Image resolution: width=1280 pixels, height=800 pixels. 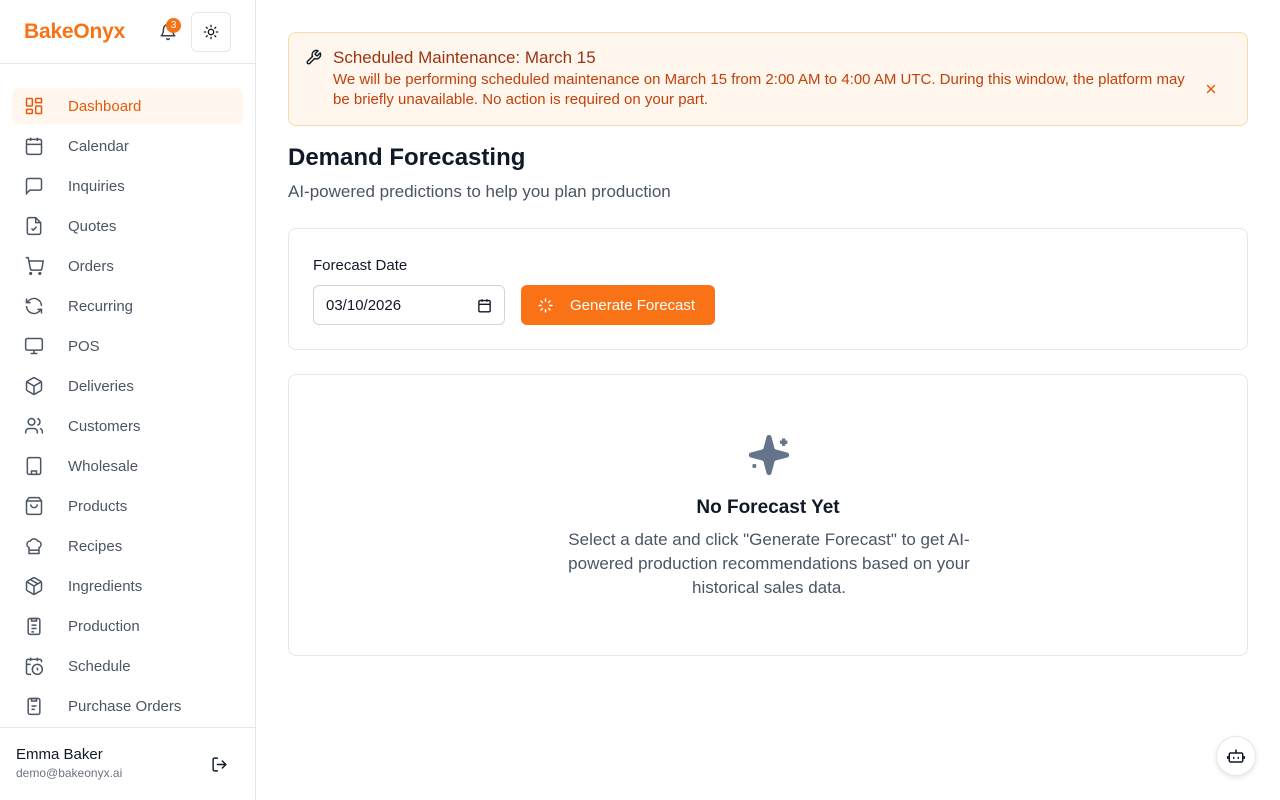 I want to click on chef-hat-icon, so click(x=34, y=546).